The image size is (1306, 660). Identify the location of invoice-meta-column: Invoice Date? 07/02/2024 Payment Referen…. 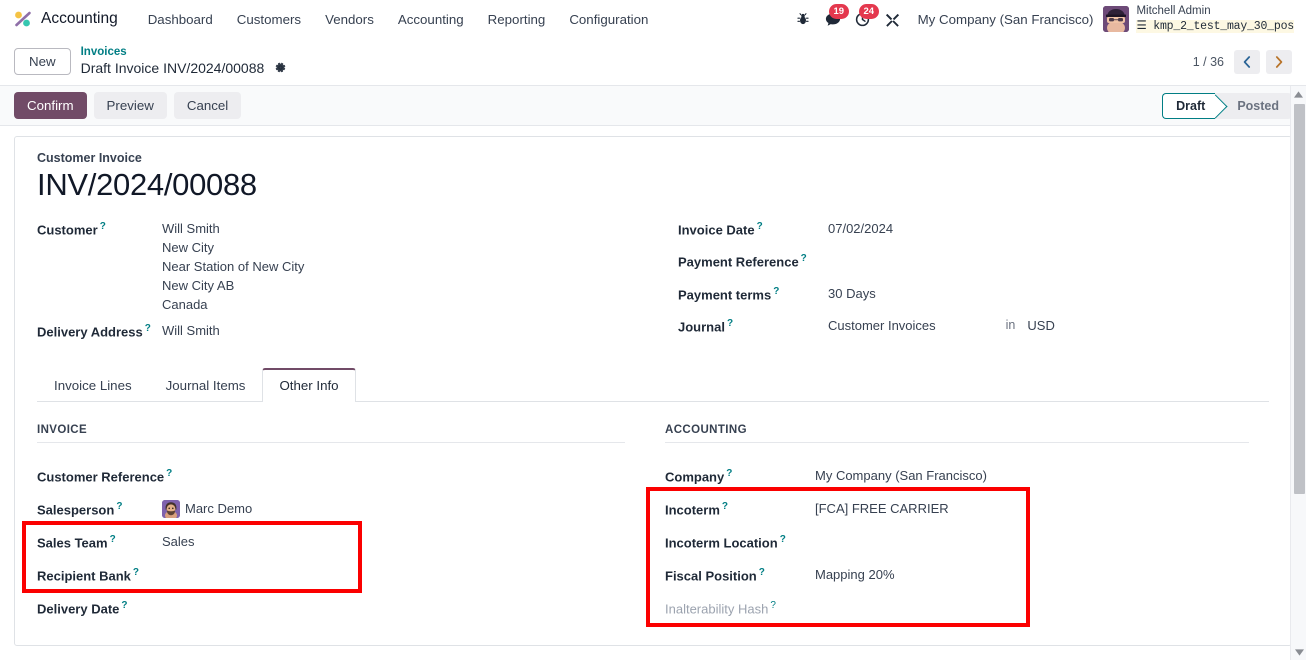
(965, 283).